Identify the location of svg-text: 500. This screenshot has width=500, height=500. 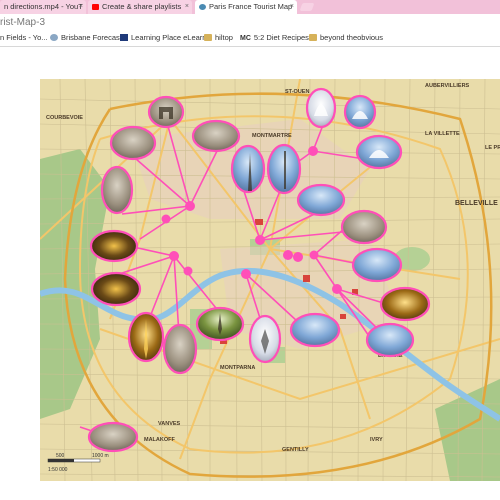
(60, 456).